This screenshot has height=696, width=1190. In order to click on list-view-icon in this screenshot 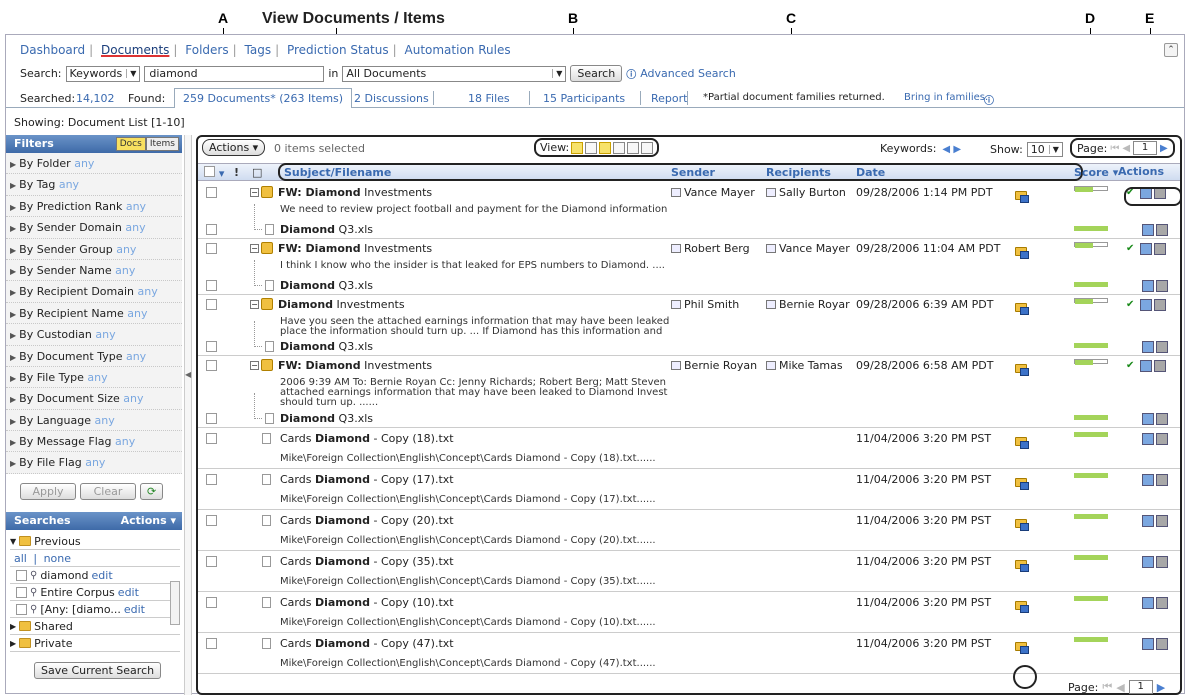, I will do `click(591, 147)`.